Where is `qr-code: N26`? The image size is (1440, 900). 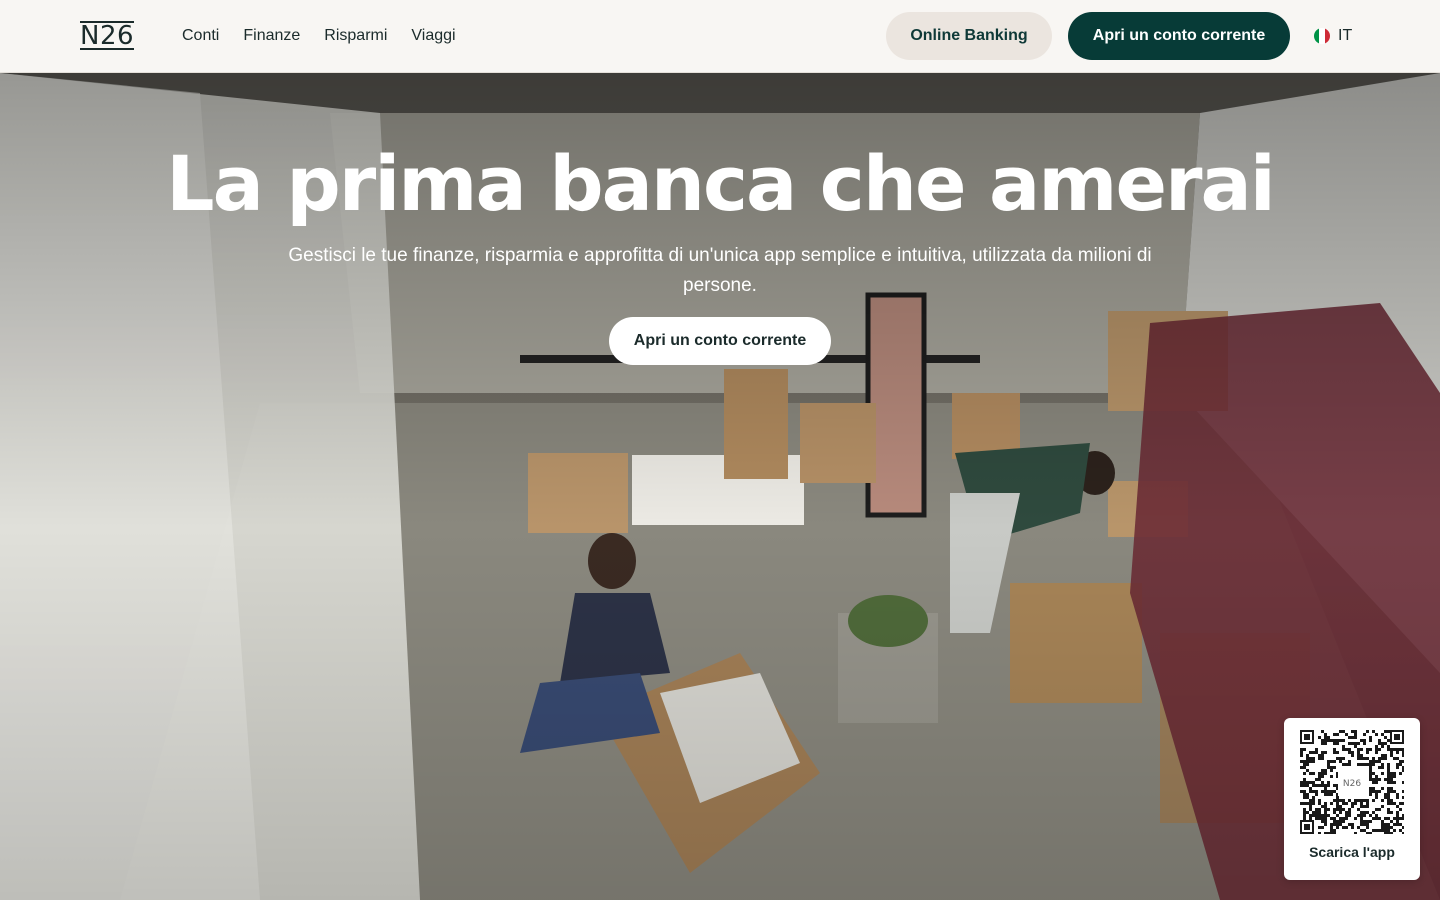
qr-code: N26 is located at coordinates (1352, 782).